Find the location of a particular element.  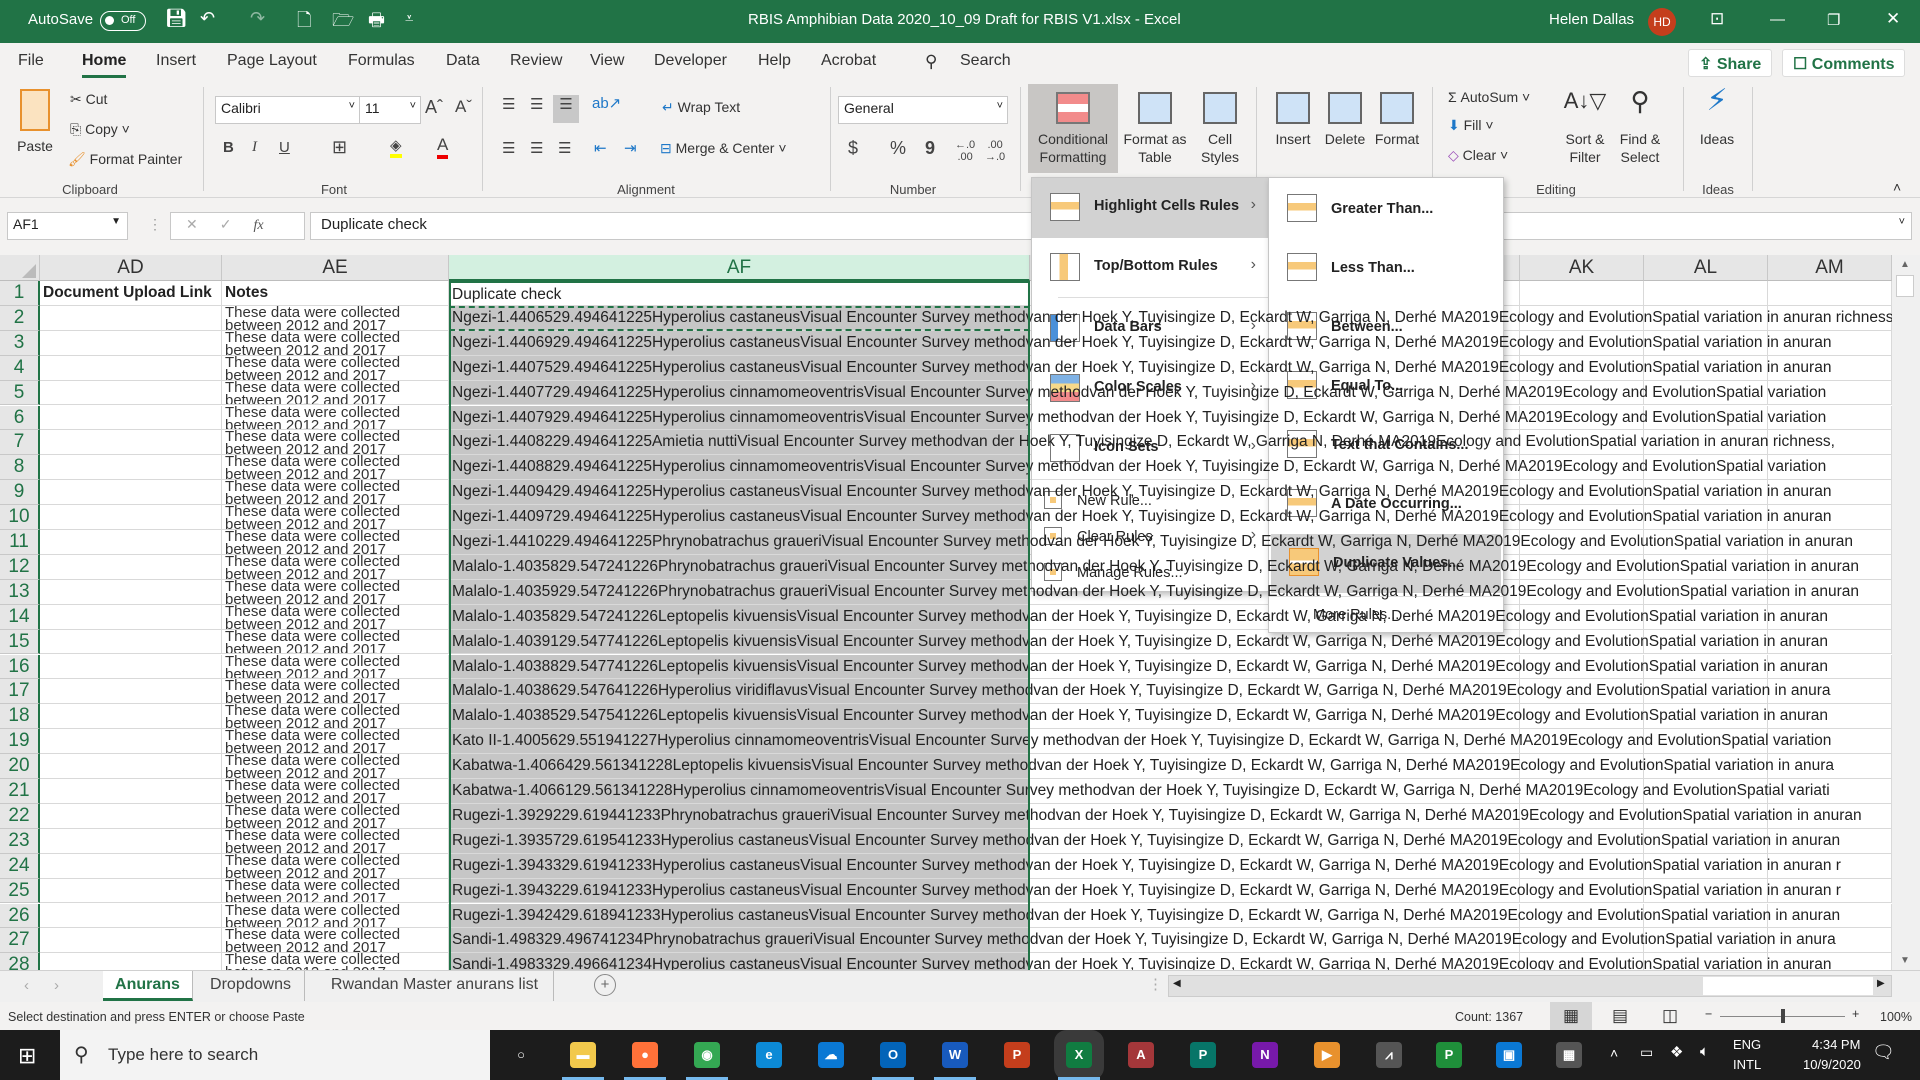

tab-help: Help is located at coordinates (774, 61).